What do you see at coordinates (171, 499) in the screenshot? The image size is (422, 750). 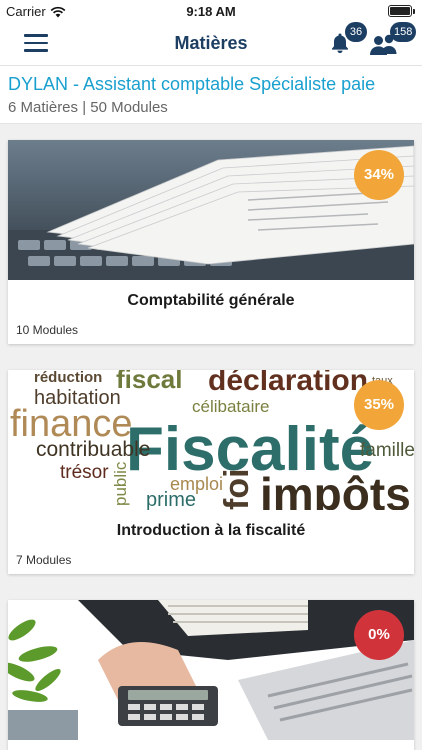 I see `word-cloud-text: prime` at bounding box center [171, 499].